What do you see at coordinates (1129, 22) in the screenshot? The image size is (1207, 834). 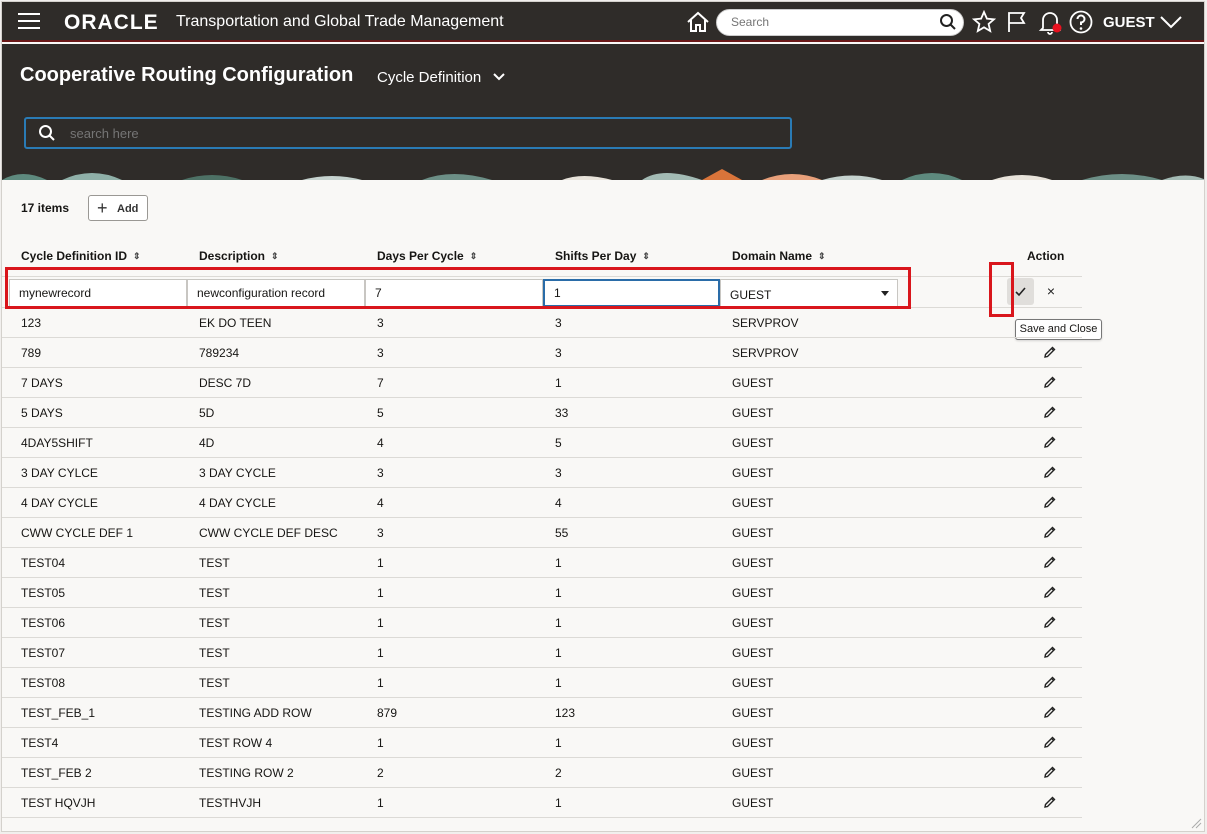 I see `user-name: GUEST` at bounding box center [1129, 22].